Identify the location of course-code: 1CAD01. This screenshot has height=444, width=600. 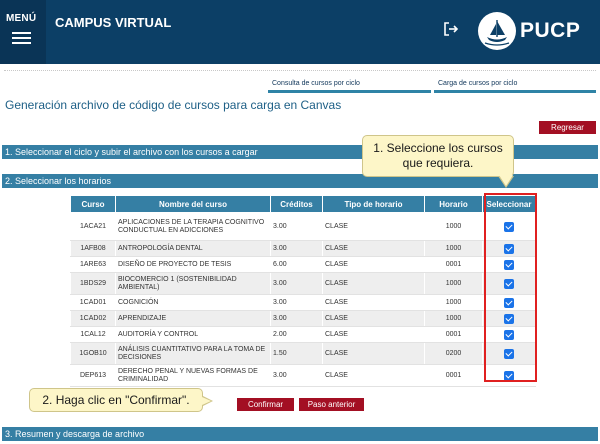
(93, 302).